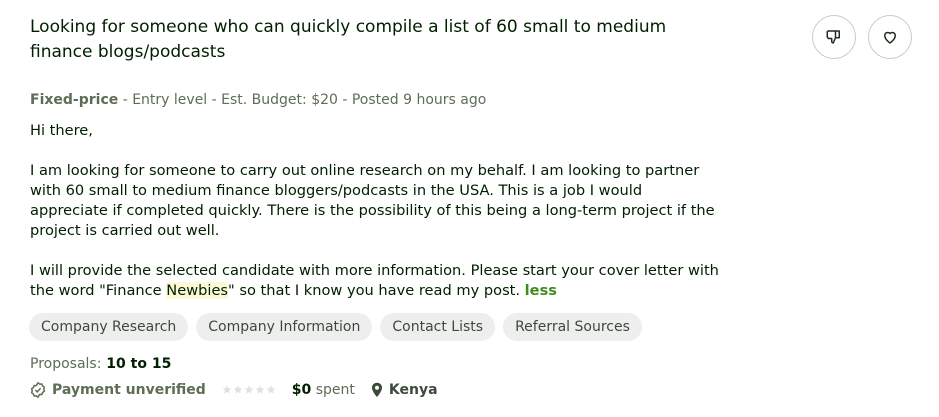 The width and height of the screenshot is (939, 417). What do you see at coordinates (572, 327) in the screenshot?
I see `skill-tag: Referral Sources` at bounding box center [572, 327].